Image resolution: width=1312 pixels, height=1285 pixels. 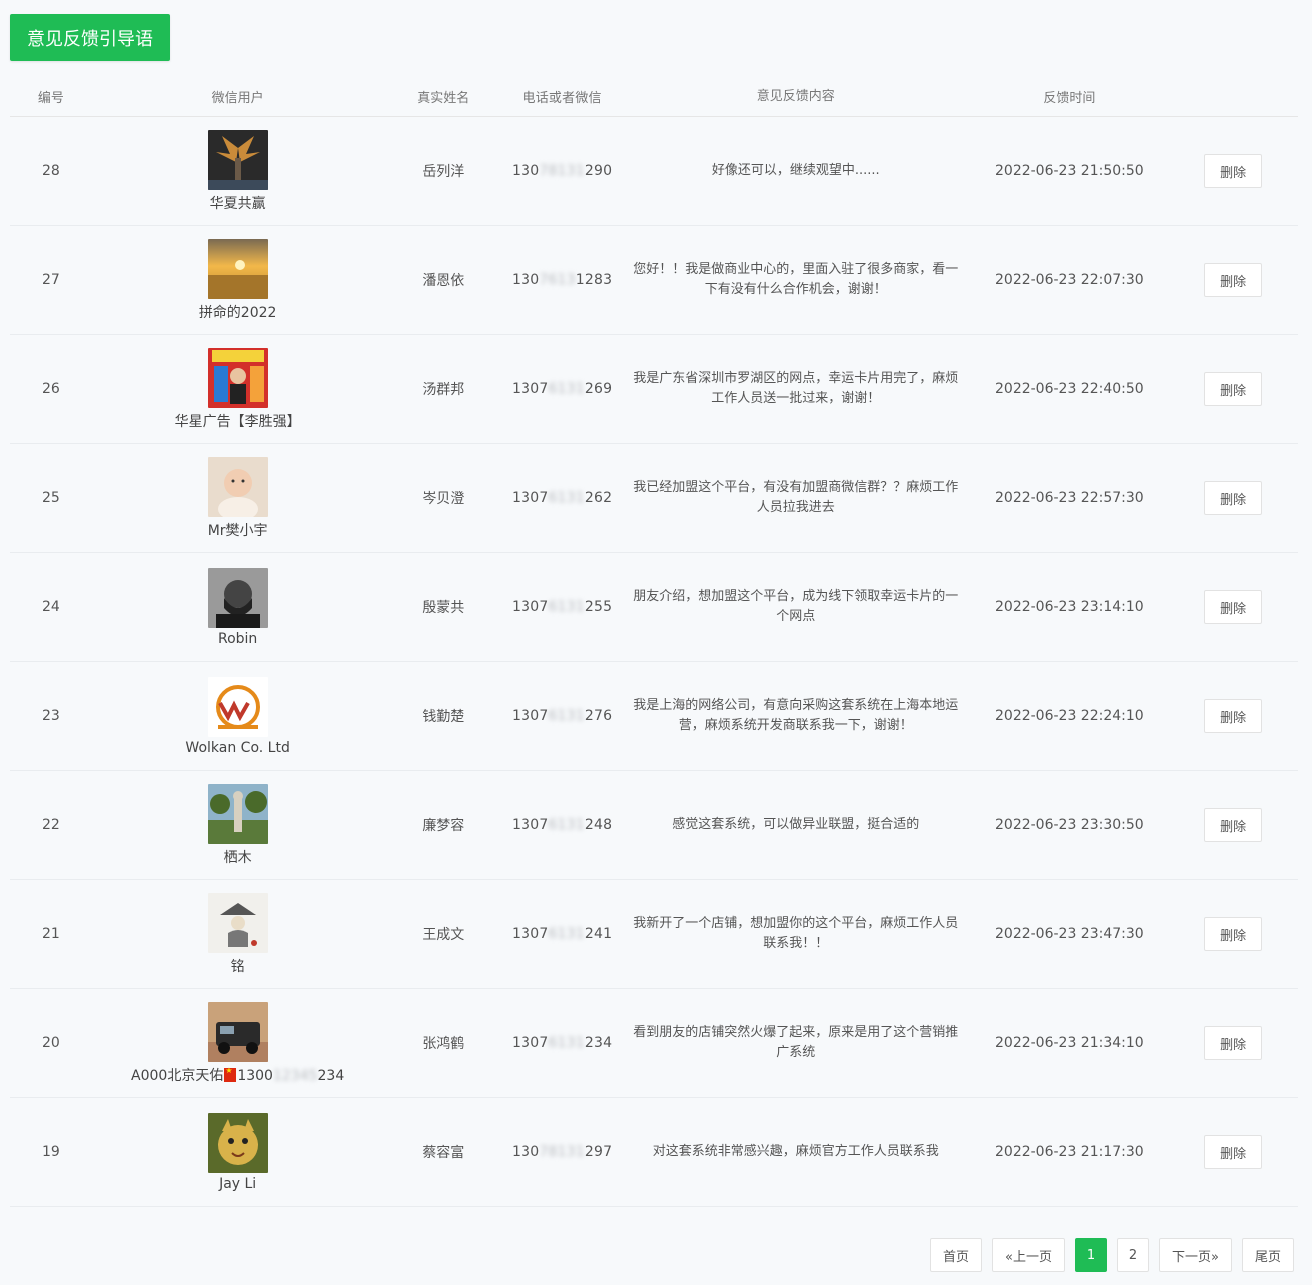 What do you see at coordinates (796, 1042) in the screenshot?
I see `feedback-content: 看到朋友的店铺突然火爆了起来，原来是用了这个营销推广系统` at bounding box center [796, 1042].